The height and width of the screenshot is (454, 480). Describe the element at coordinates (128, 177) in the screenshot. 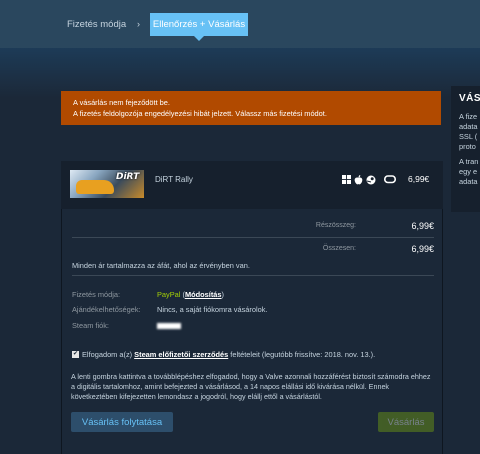

I see `game-logo: DiRT` at that location.